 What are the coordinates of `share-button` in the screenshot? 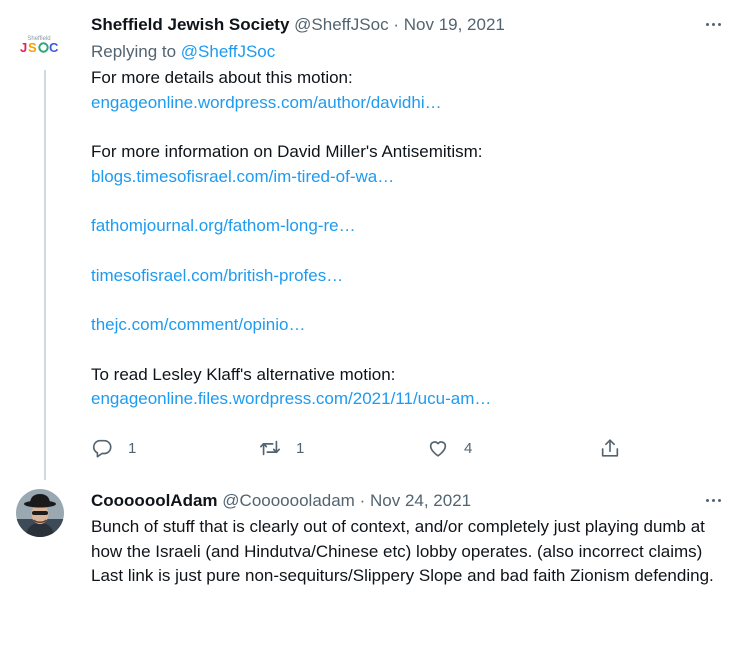 It's located at (610, 448).